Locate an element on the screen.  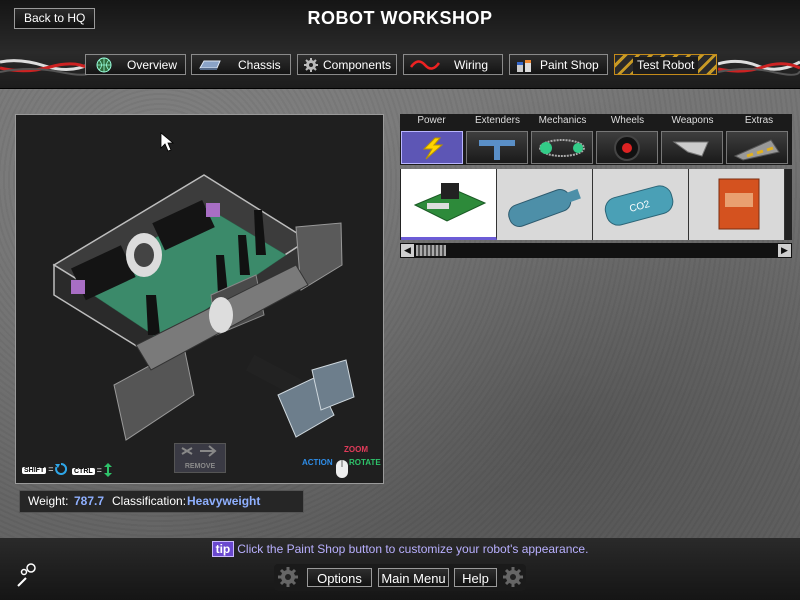
ctrl-key-label: CTRL is located at coordinates (83, 471).